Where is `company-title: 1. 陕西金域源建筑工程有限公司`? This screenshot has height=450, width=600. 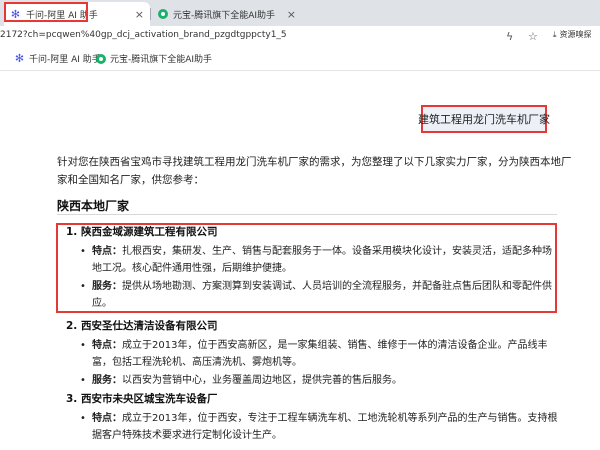
company-title: 1. 陕西金域源建筑工程有限公司 is located at coordinates (142, 232).